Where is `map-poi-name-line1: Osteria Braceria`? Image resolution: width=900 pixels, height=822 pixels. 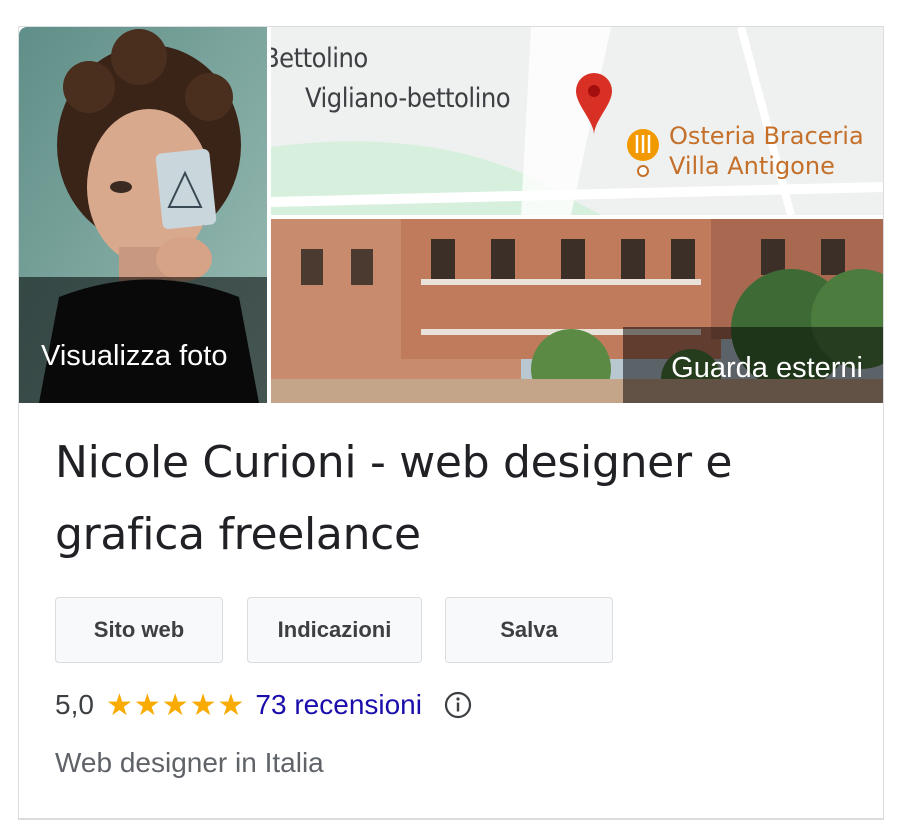 map-poi-name-line1: Osteria Braceria is located at coordinates (766, 136).